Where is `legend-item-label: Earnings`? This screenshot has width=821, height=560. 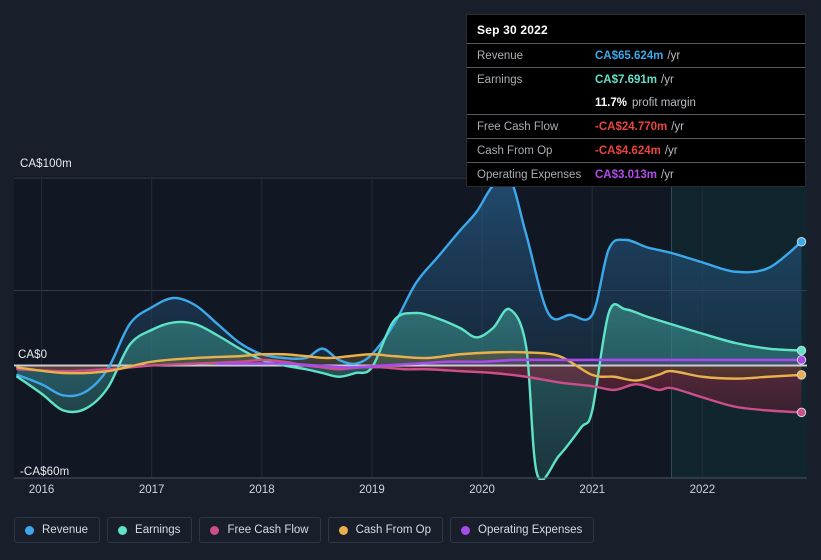 legend-item-label: Earnings is located at coordinates (158, 530).